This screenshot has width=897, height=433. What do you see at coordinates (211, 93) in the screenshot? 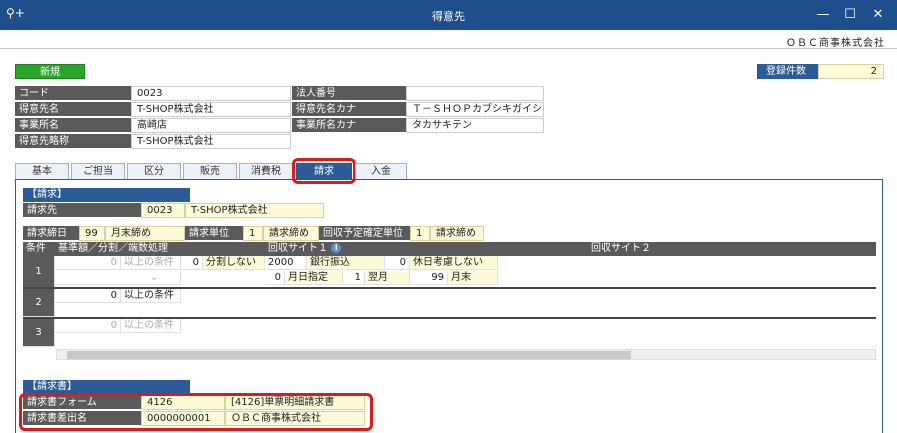
I see `code-field: 0023` at bounding box center [211, 93].